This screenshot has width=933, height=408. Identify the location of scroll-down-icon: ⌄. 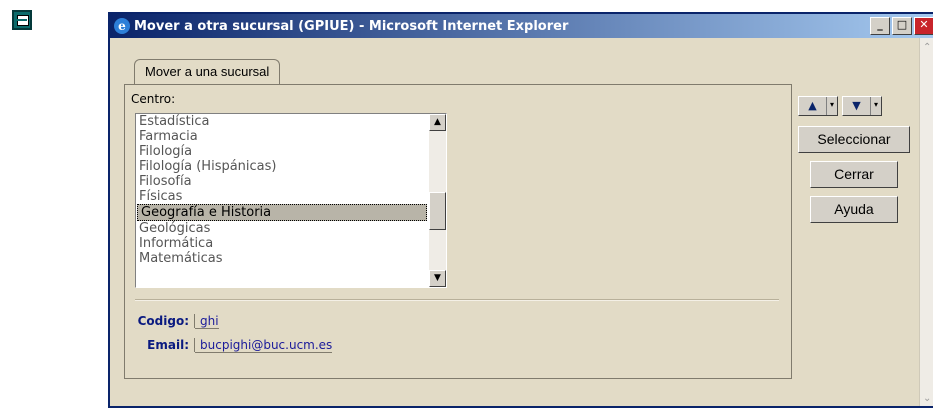
(927, 398).